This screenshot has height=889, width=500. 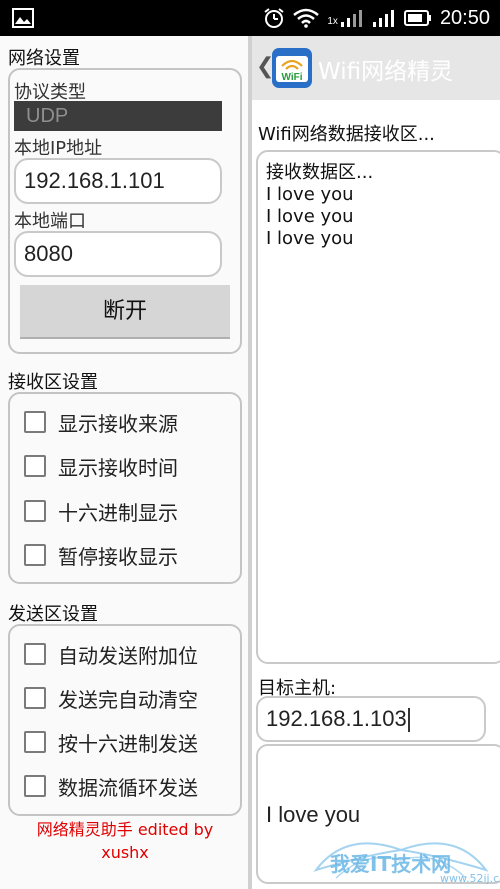 I want to click on wifi-logo-icon: WiFi, so click(x=292, y=71).